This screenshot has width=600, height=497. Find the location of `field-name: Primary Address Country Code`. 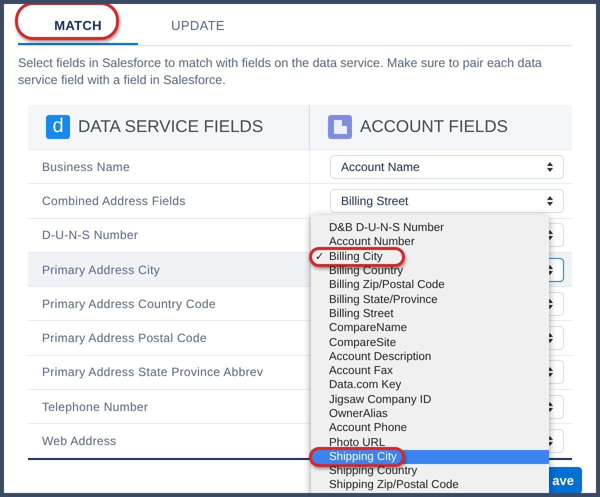

field-name: Primary Address Country Code is located at coordinates (129, 304).